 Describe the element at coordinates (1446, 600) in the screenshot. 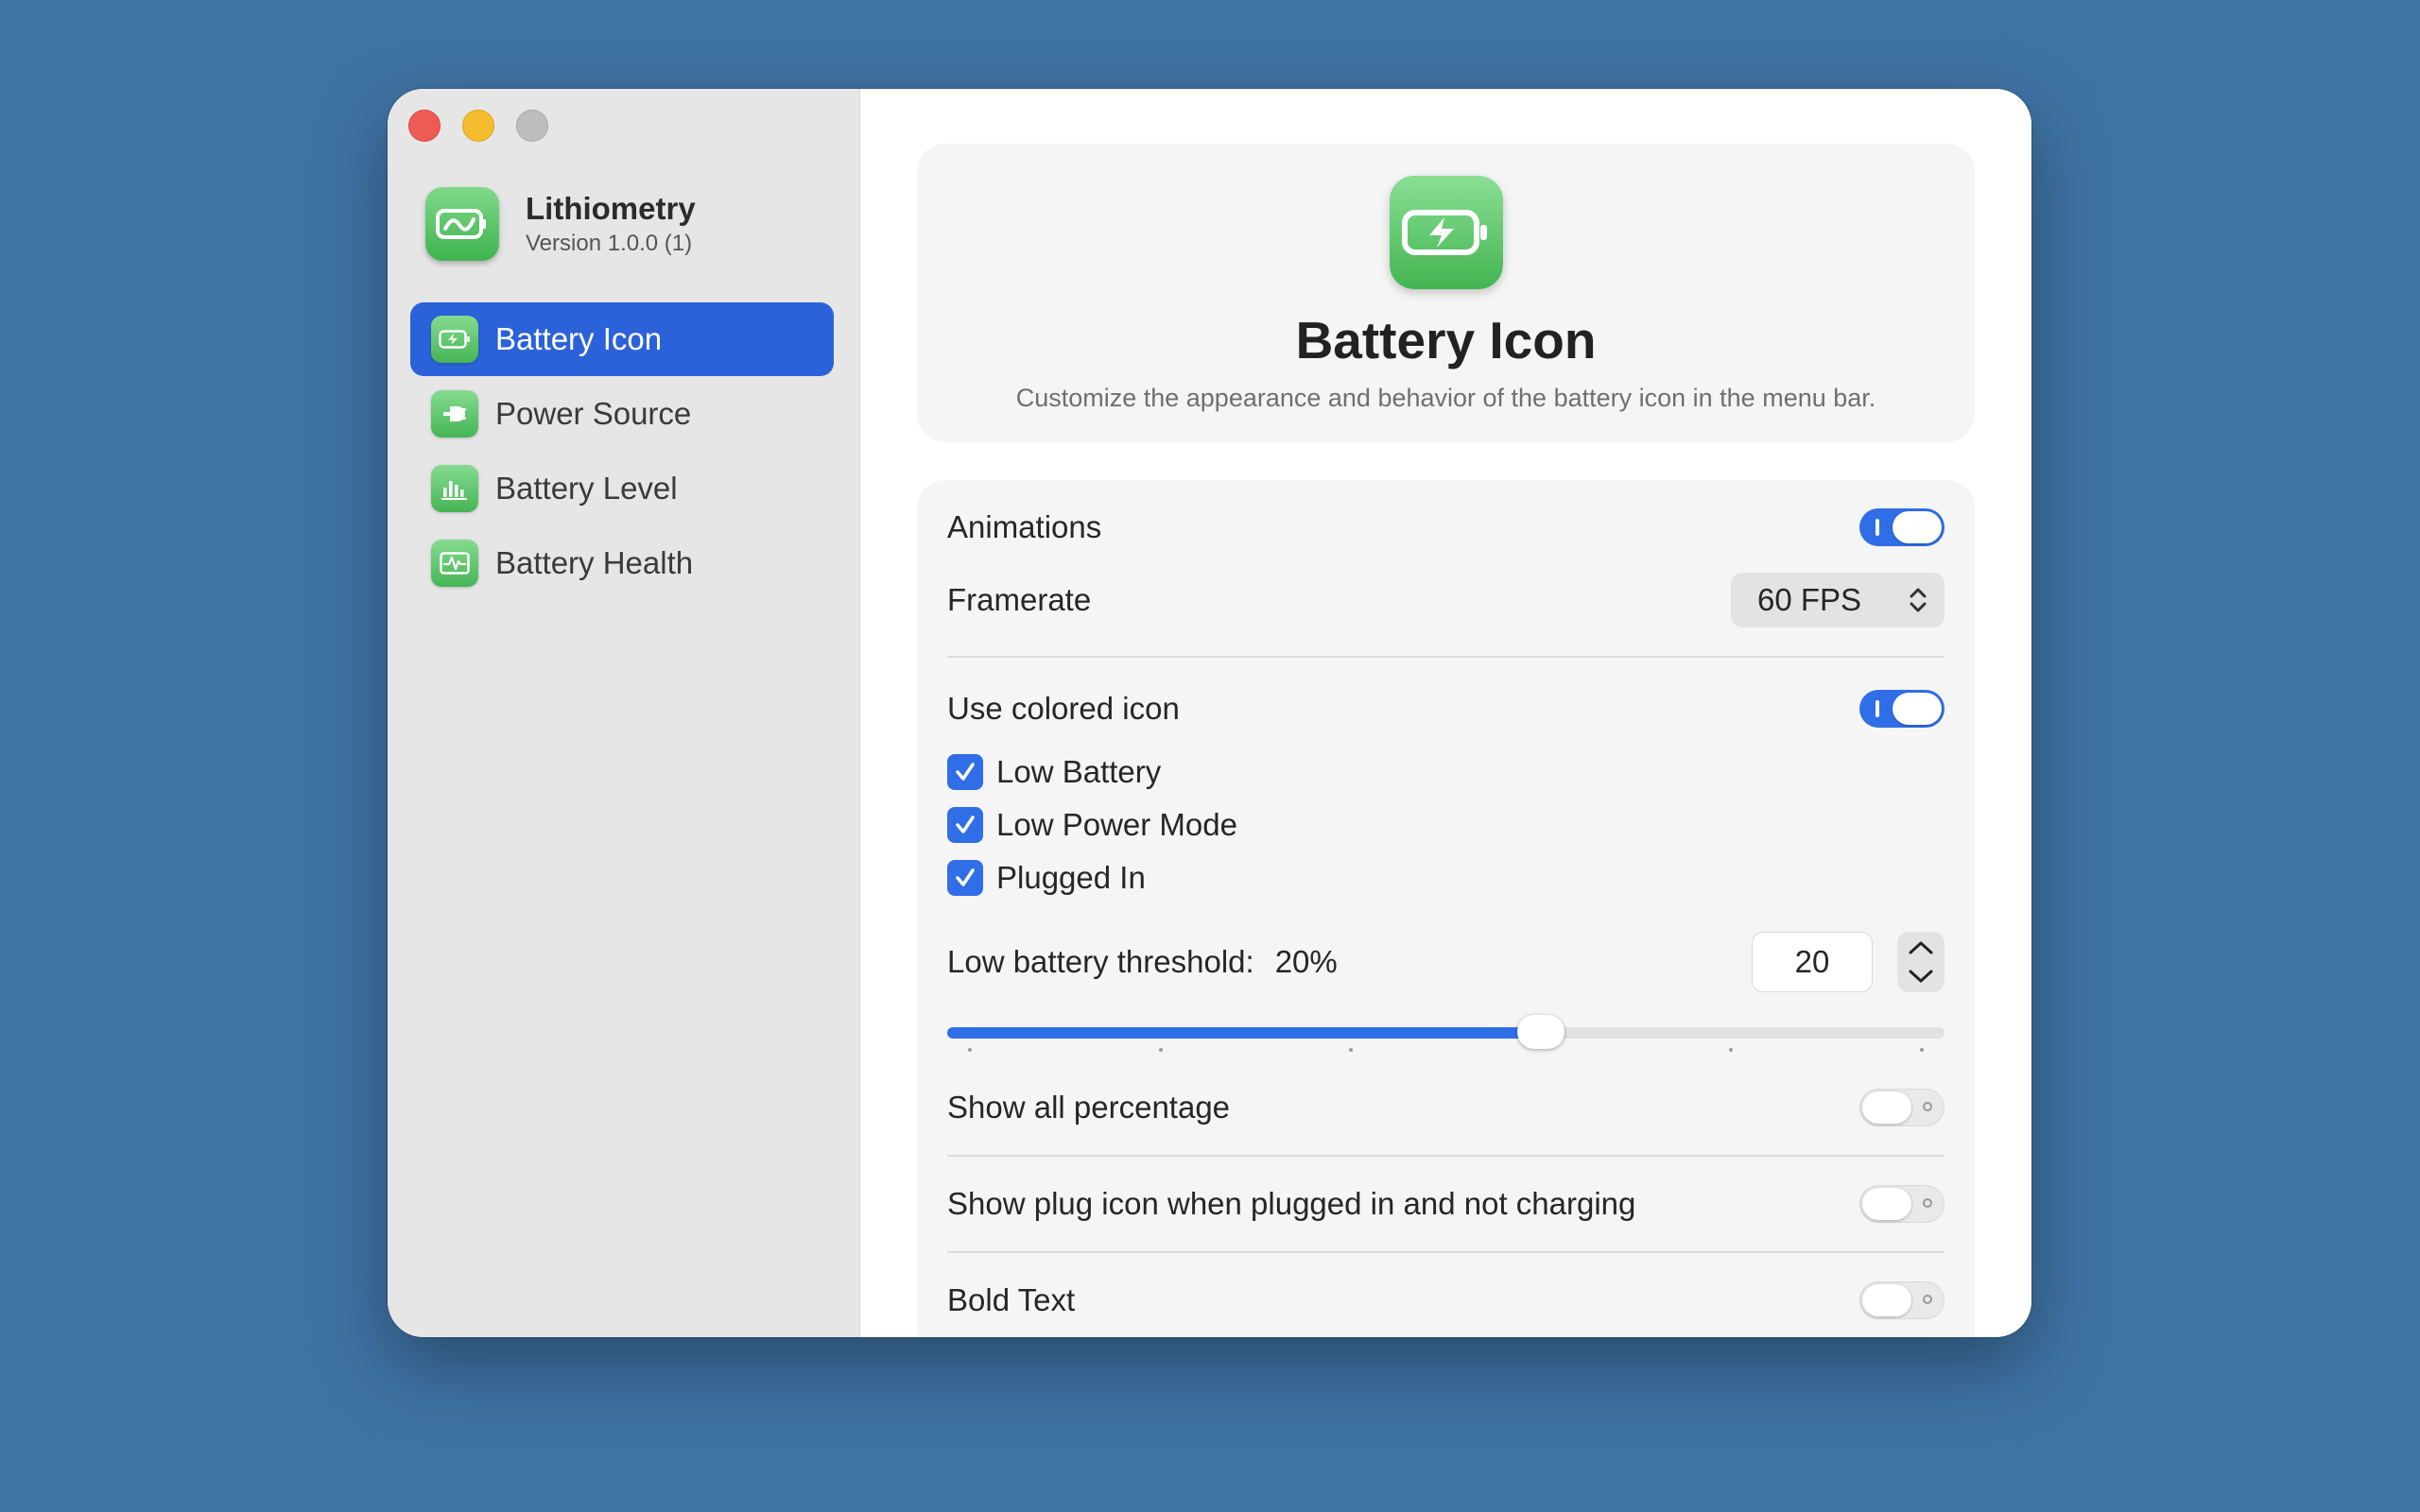

I see `framerate-row: Framerate 60 FPS` at that location.